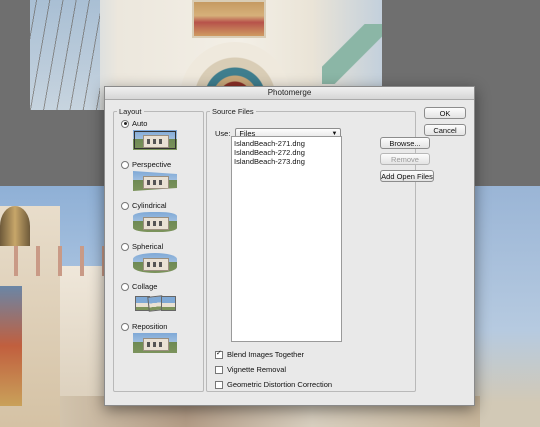  Describe the element at coordinates (150, 326) in the screenshot. I see `radio-label: Reposition` at that location.